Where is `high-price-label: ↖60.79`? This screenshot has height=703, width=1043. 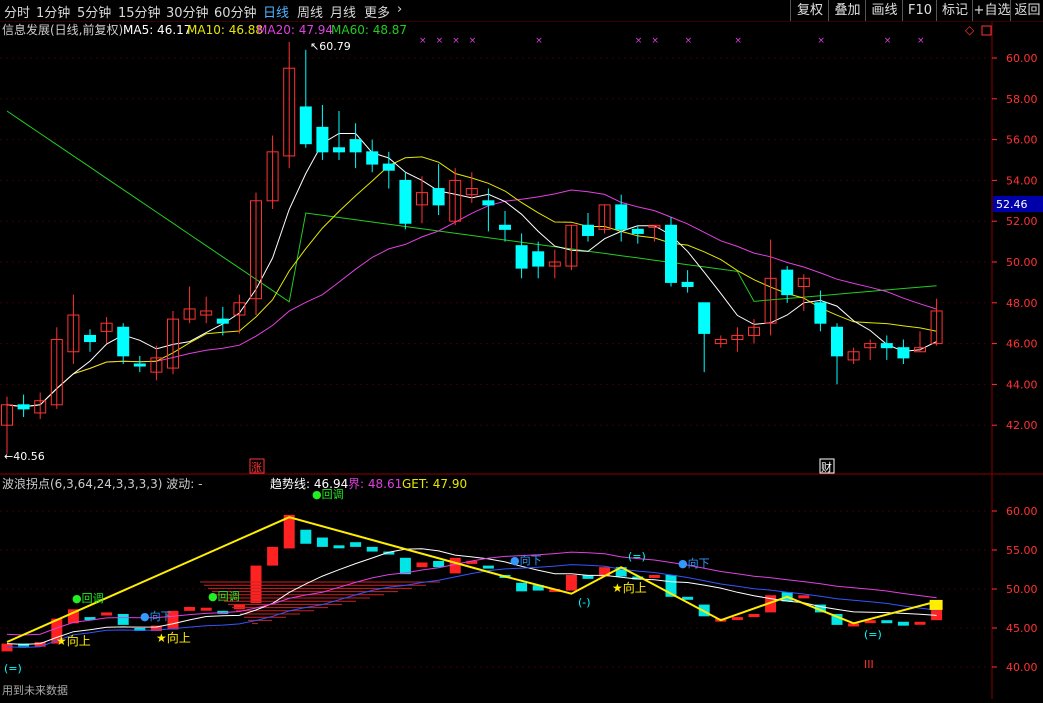 high-price-label: ↖60.79 is located at coordinates (330, 46).